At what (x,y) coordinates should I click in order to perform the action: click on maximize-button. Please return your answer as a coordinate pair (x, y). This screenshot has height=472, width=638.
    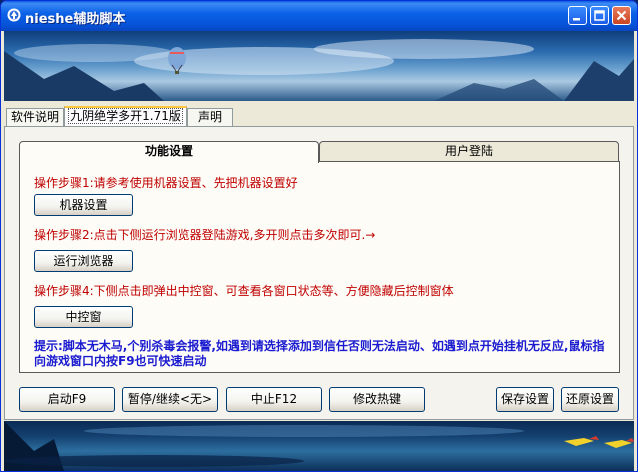
    Looking at the image, I should click on (599, 15).